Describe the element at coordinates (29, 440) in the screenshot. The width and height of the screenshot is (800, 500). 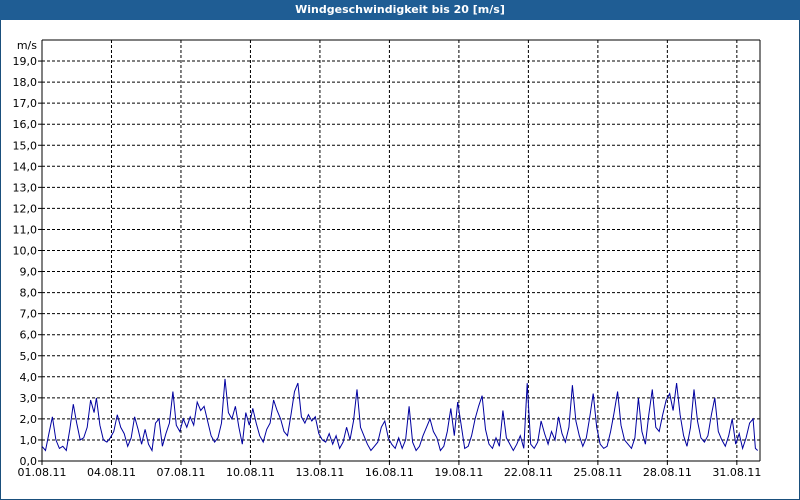
I see `y-tick-label: 1,0` at that location.